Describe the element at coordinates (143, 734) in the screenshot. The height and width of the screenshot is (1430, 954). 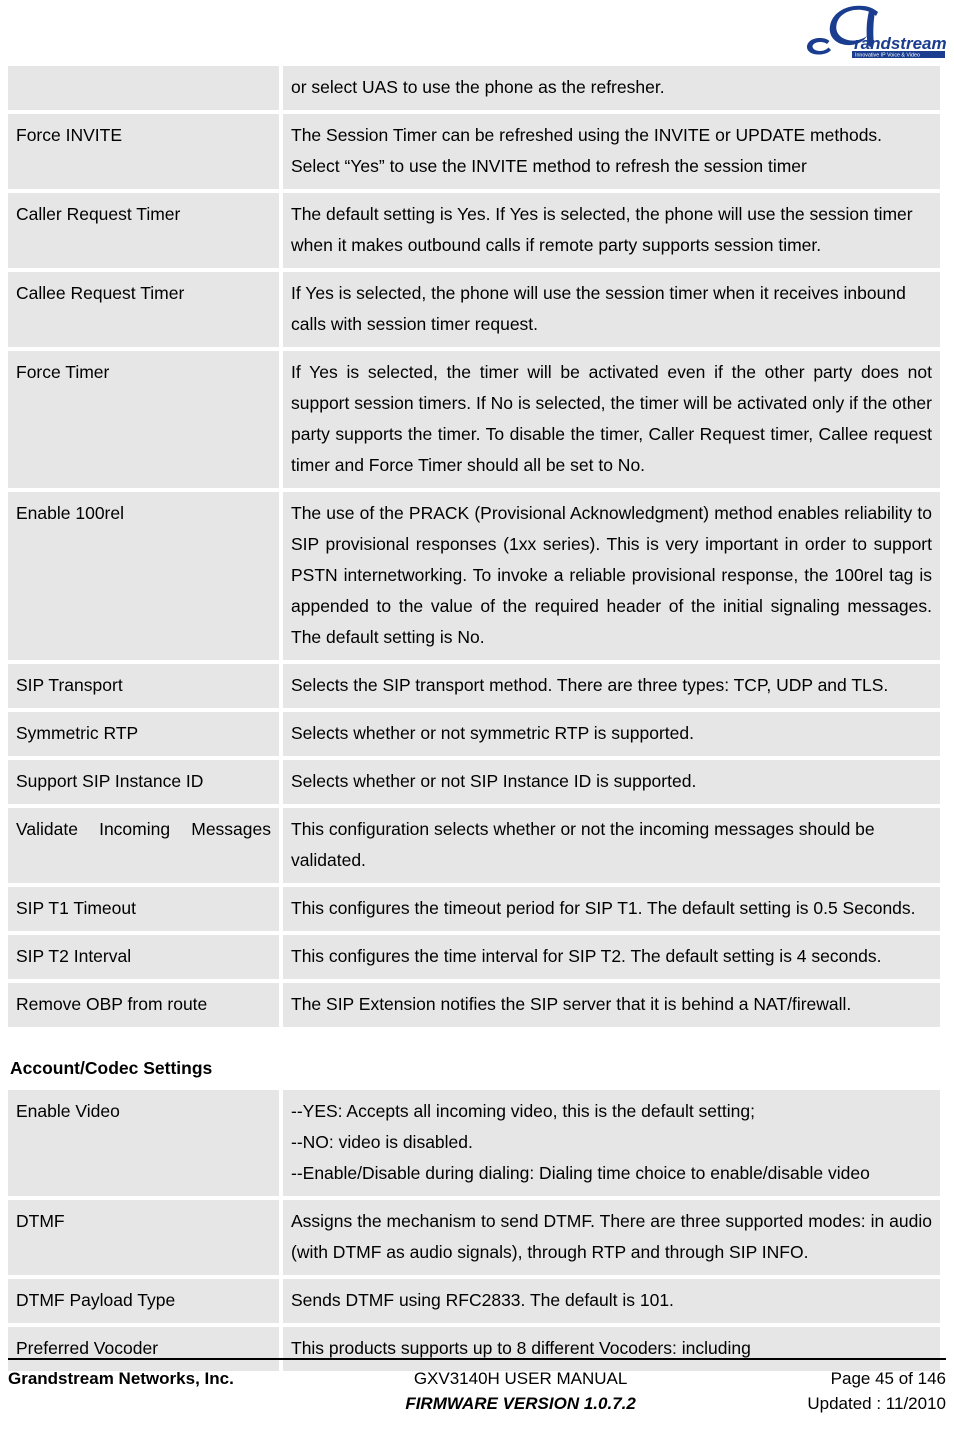
I see `sip-label-cell: Symmetric RTP` at that location.